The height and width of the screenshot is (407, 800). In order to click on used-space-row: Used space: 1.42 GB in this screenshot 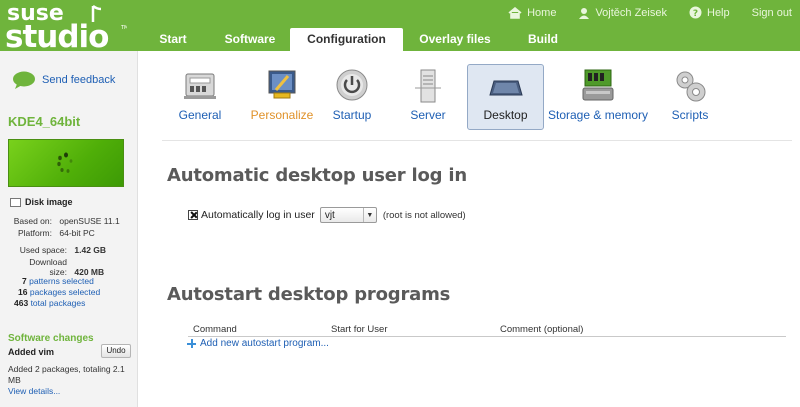, I will do `click(58, 250)`.